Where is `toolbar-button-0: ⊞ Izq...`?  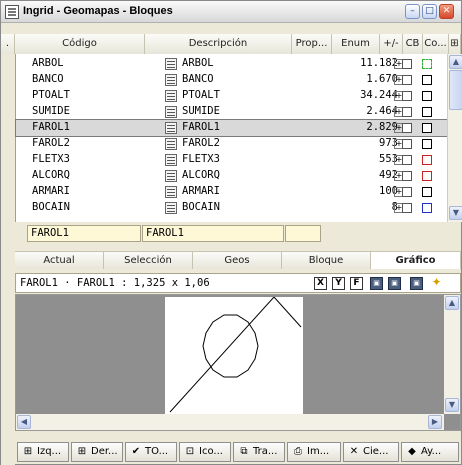
toolbar-button-0: ⊞ Izq... is located at coordinates (43, 452).